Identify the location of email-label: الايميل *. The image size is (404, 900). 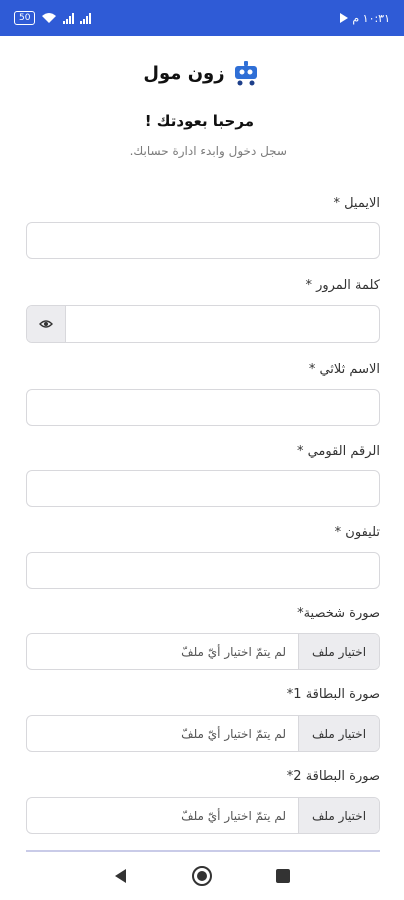
(356, 203).